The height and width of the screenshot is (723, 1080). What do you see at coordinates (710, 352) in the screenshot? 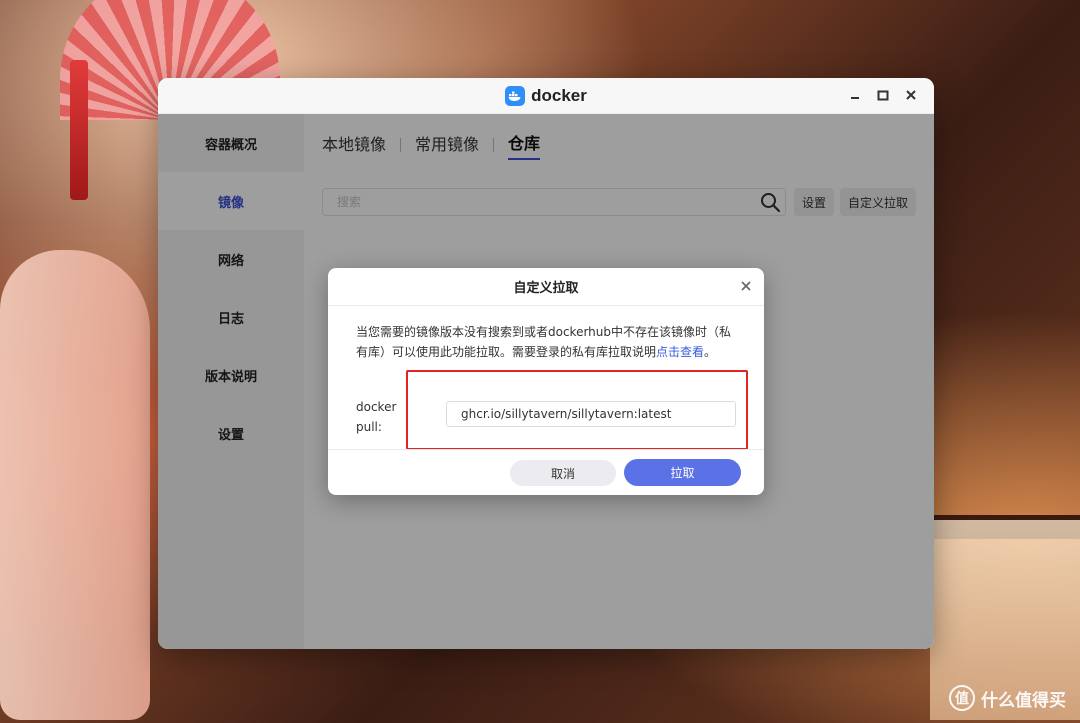
I see `dialog-description-end: 。` at bounding box center [710, 352].